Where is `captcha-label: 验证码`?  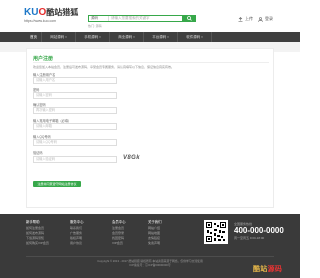 captcha-label: 验证码 is located at coordinates (38, 153).